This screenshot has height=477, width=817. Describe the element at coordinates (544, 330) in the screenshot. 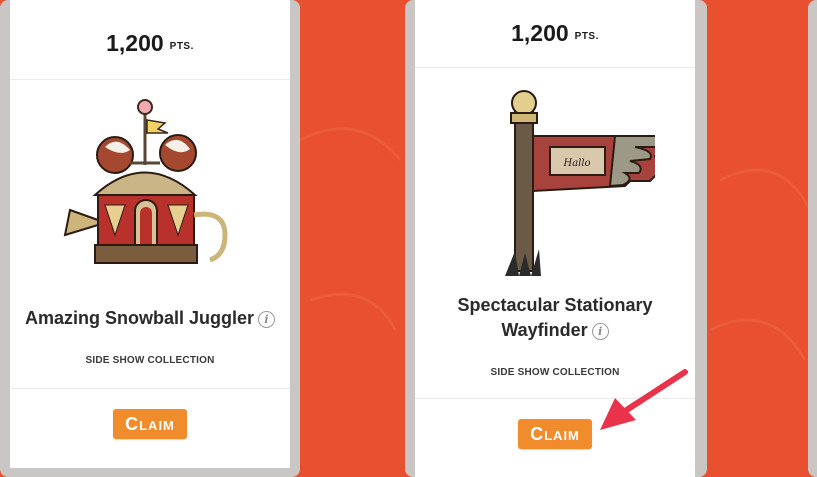

I see `item-name-line2: Wayfinder` at that location.